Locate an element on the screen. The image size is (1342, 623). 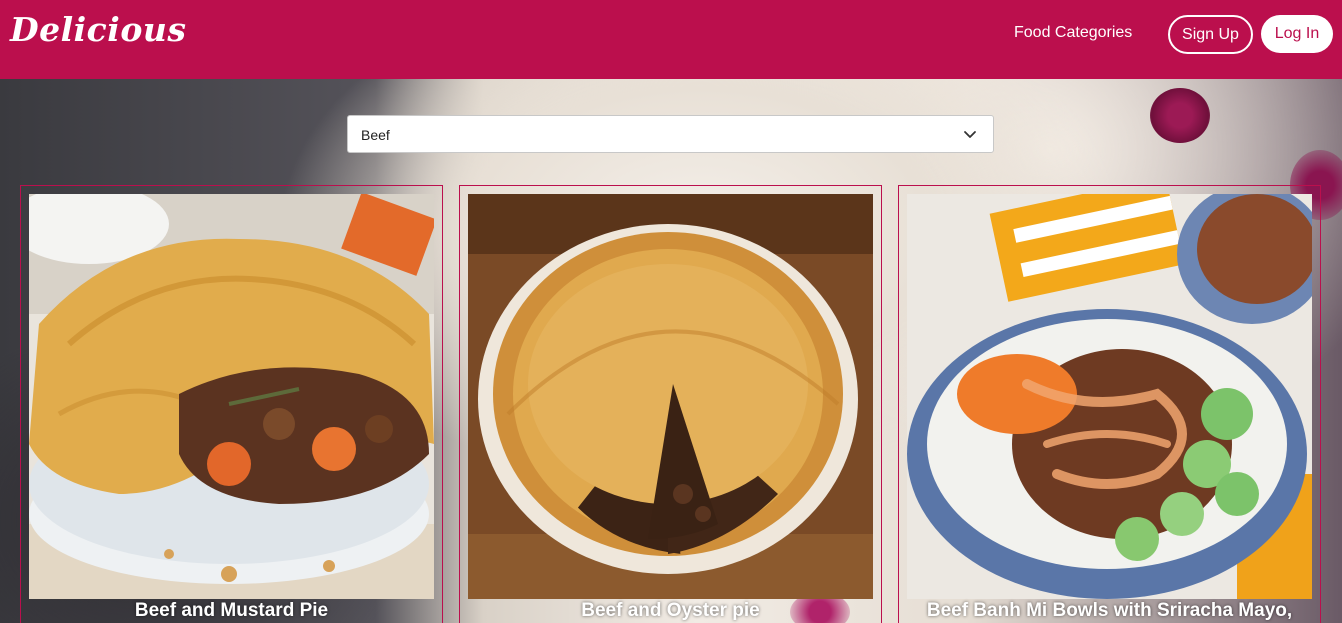
category-select: Beef is located at coordinates (670, 134).